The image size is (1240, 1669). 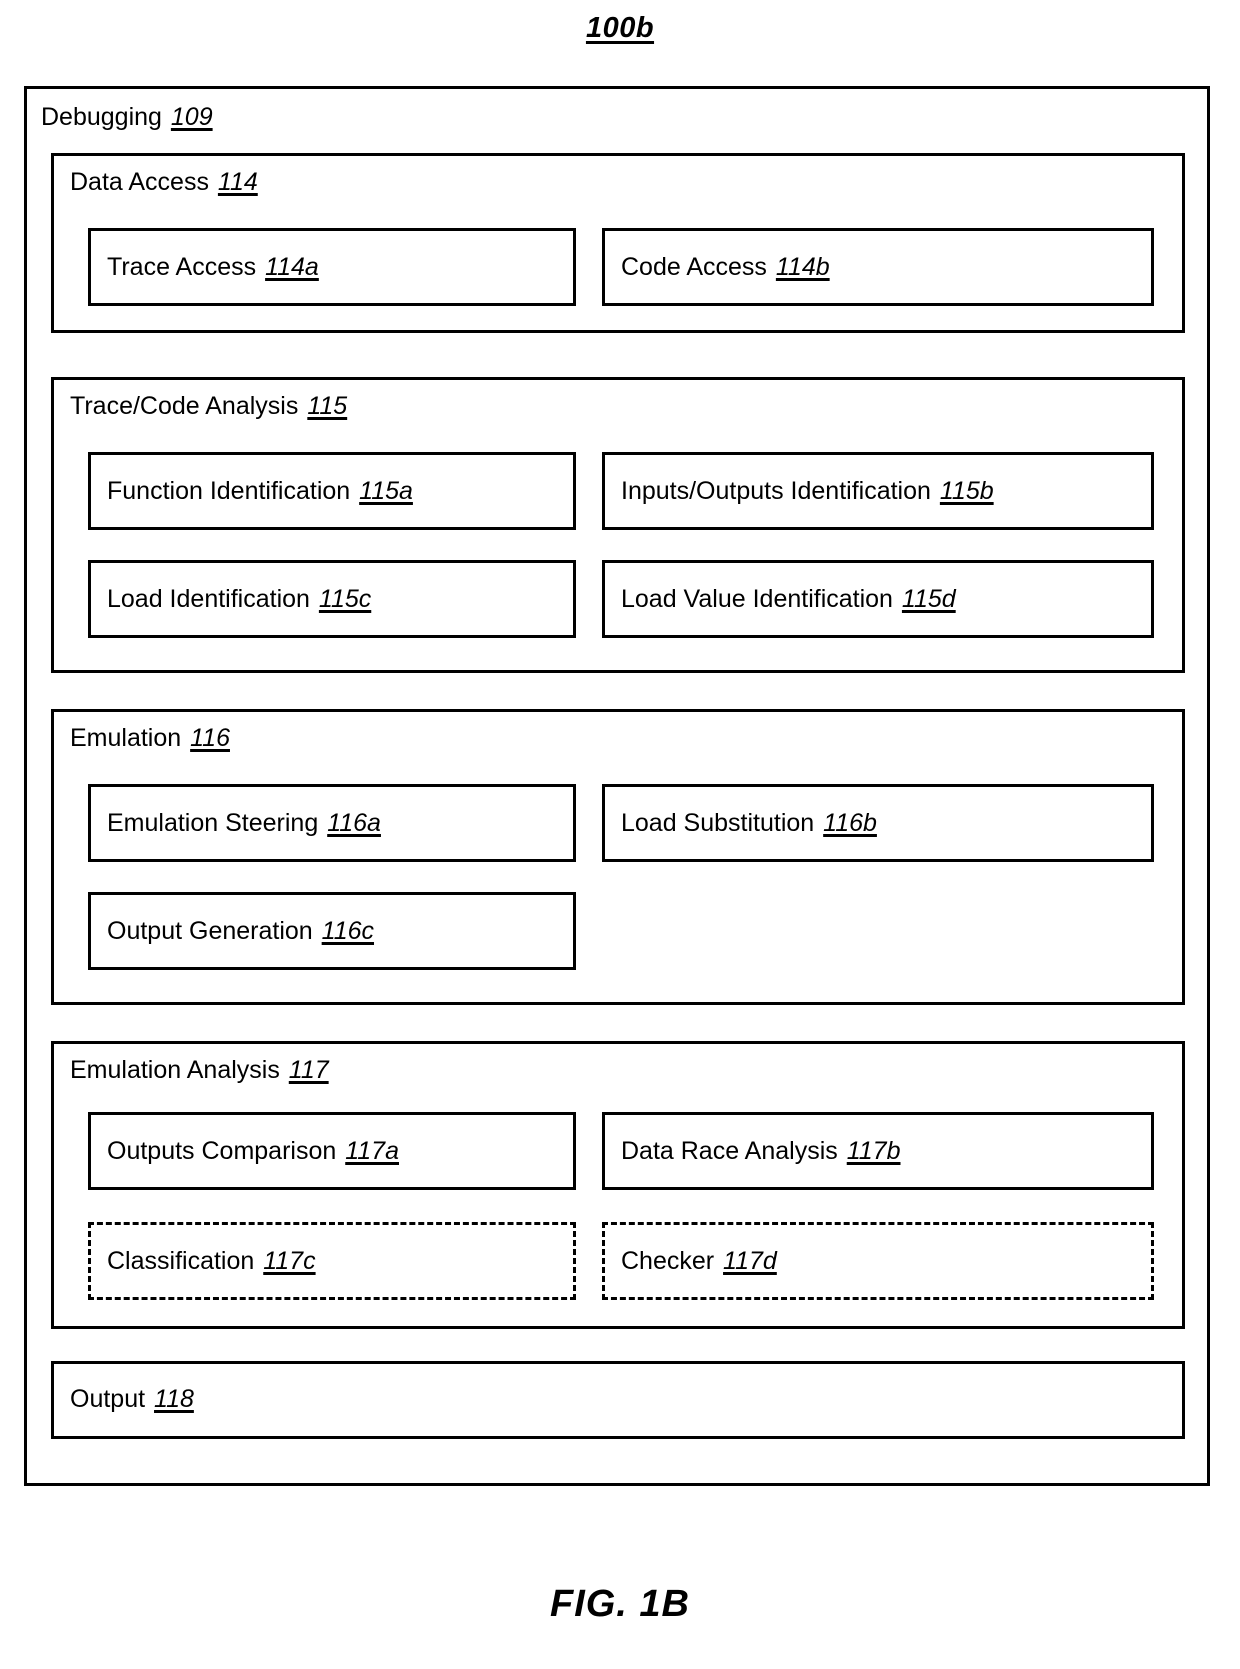 I want to click on box-outputs-comparison: Outputs Comparison 117a, so click(x=332, y=1151).